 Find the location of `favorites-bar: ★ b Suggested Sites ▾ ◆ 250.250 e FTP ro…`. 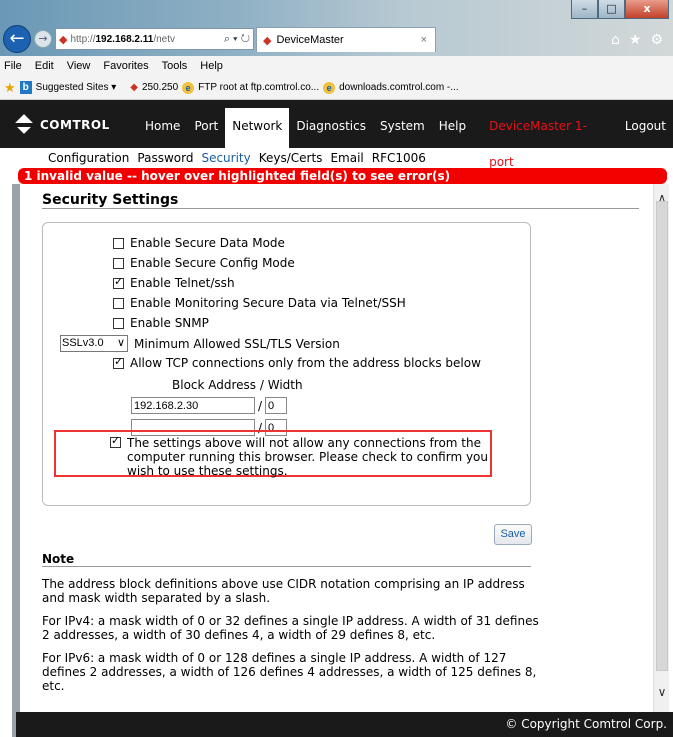

favorites-bar: ★ b Suggested Sites ▾ ◆ 250.250 e FTP ro… is located at coordinates (336, 88).